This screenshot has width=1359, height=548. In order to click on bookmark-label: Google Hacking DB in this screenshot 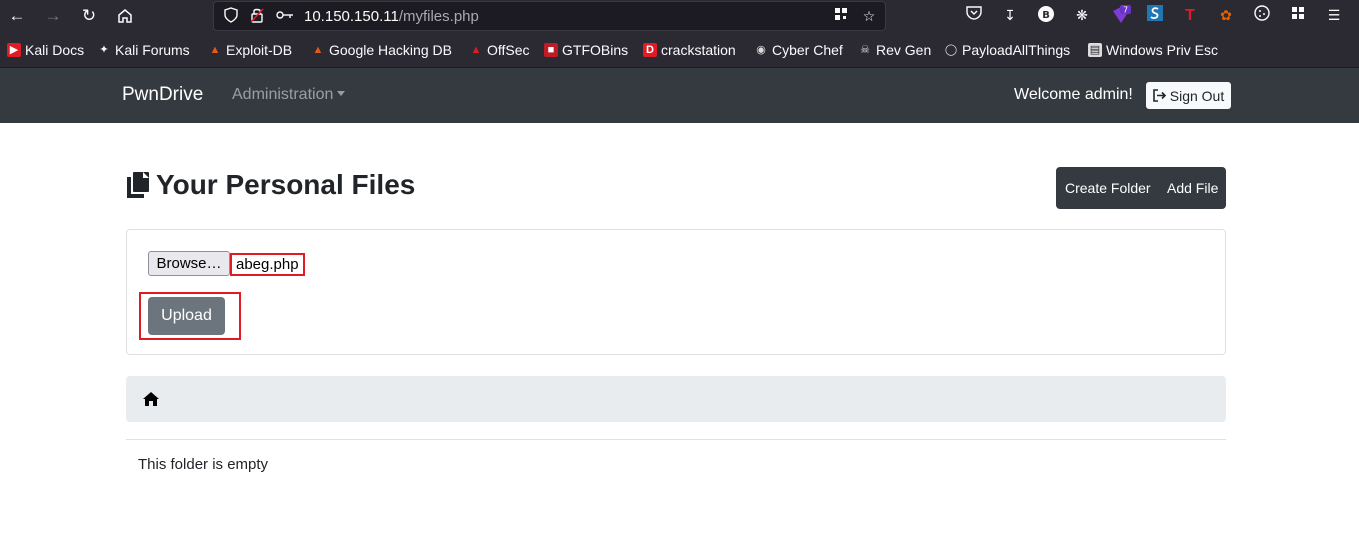, I will do `click(390, 50)`.